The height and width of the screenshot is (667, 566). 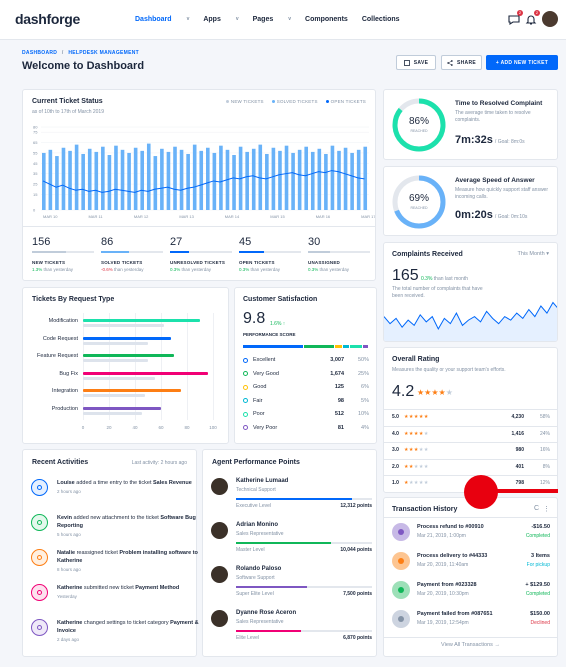 I want to click on rating-row-label: 2.0, so click(x=395, y=466).